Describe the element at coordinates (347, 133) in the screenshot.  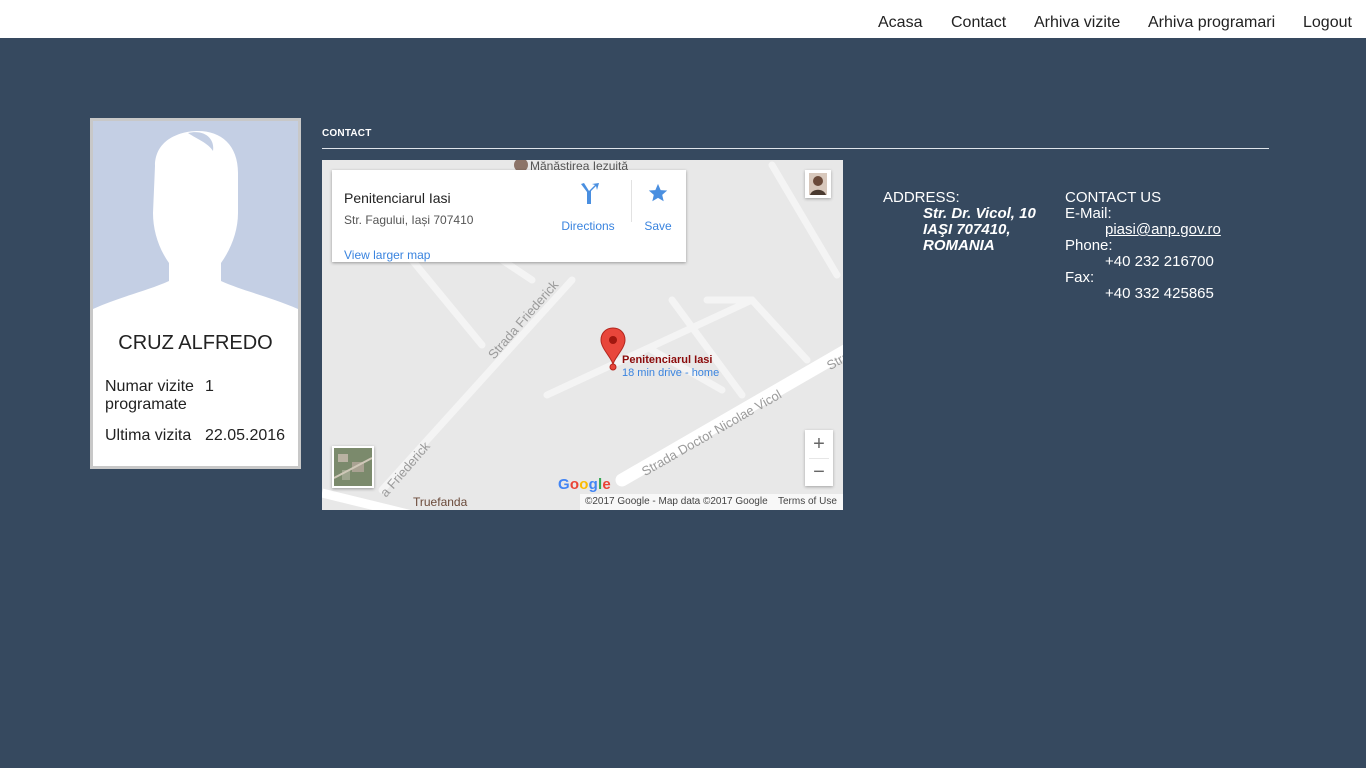
I see `contact-section-title: CONTACT` at that location.